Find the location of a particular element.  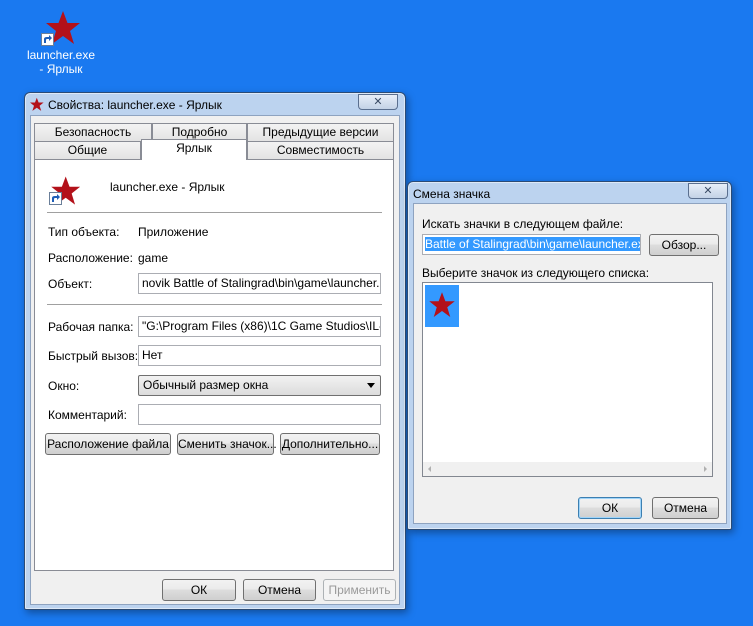

window-label: Окно: is located at coordinates (64, 386).